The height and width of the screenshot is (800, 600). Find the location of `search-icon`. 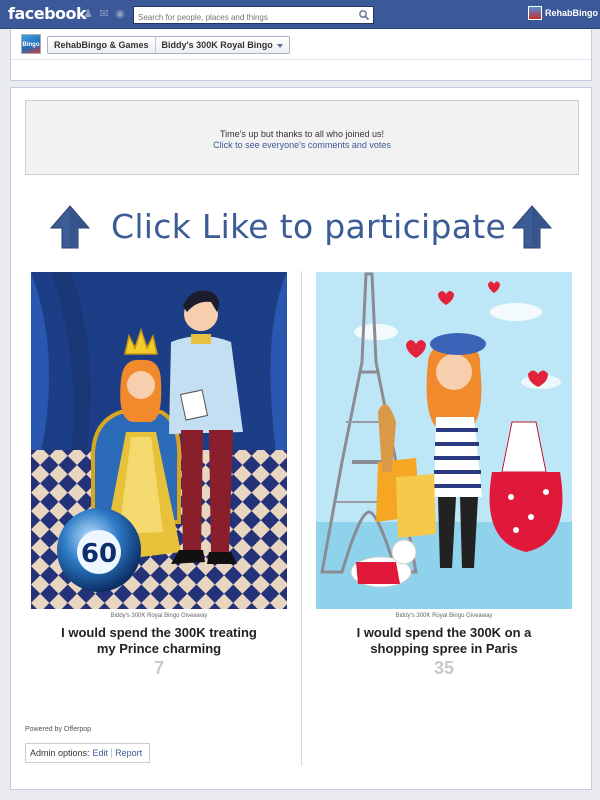

search-icon is located at coordinates (364, 15).